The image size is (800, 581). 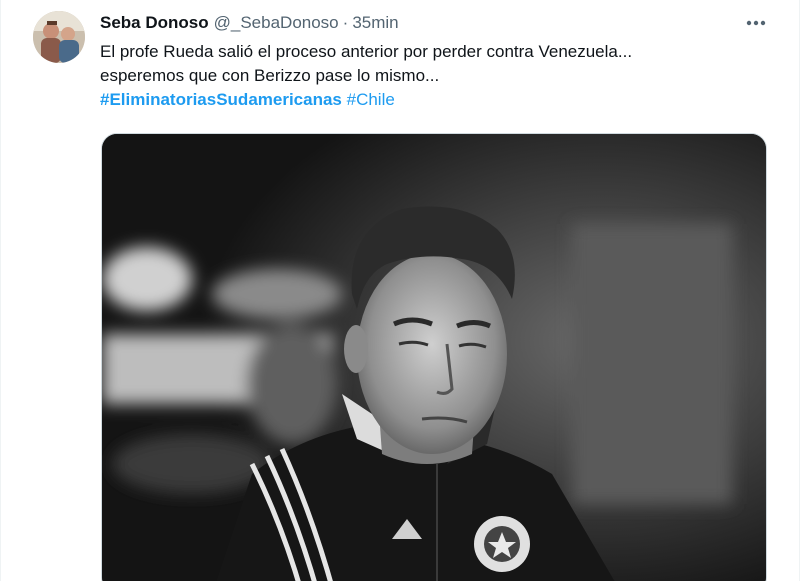 I want to click on author-handle: @_SebaDonoso, so click(x=276, y=23).